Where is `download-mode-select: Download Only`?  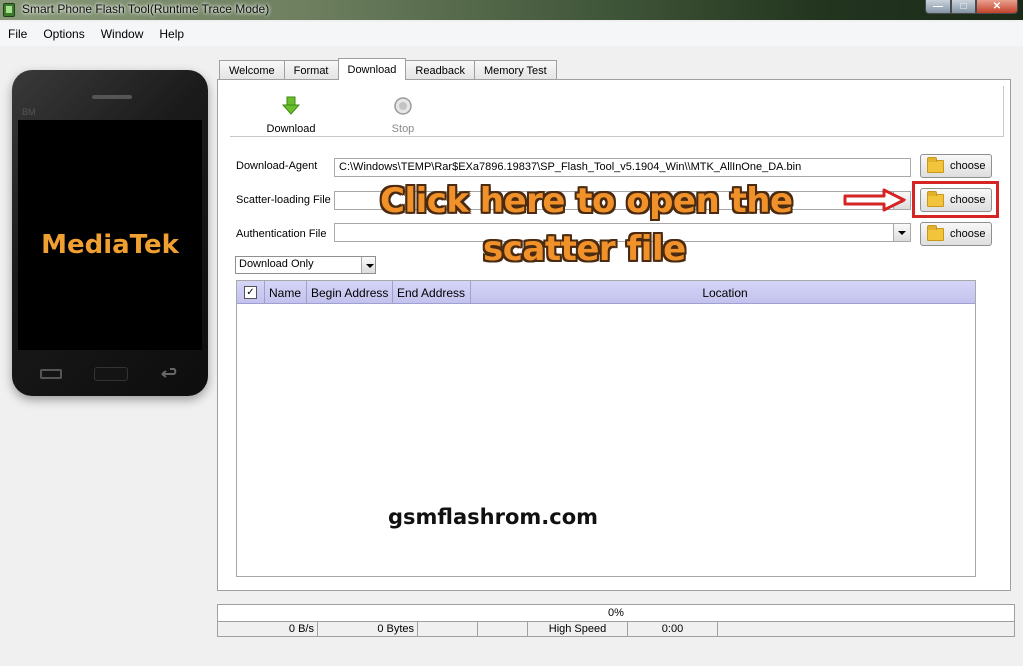 download-mode-select: Download Only is located at coordinates (305, 265).